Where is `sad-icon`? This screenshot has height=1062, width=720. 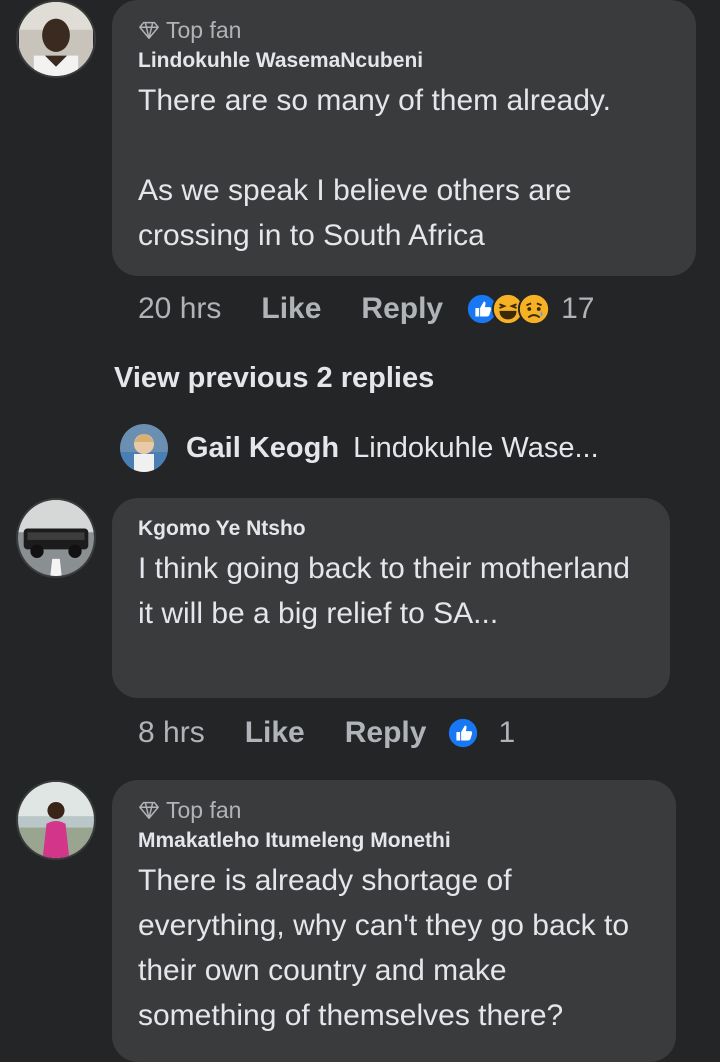 sad-icon is located at coordinates (534, 309).